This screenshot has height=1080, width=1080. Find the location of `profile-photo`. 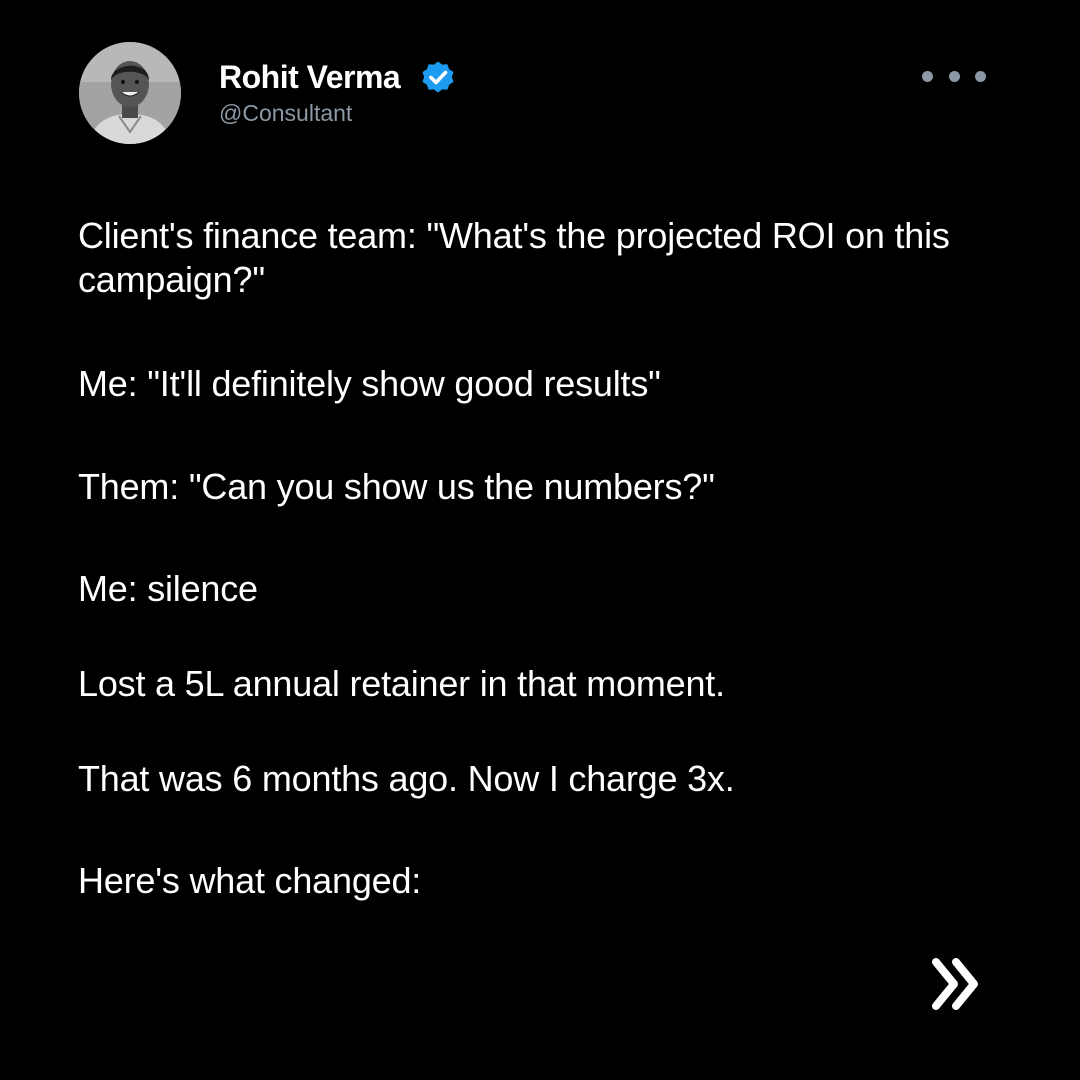

profile-photo is located at coordinates (130, 93).